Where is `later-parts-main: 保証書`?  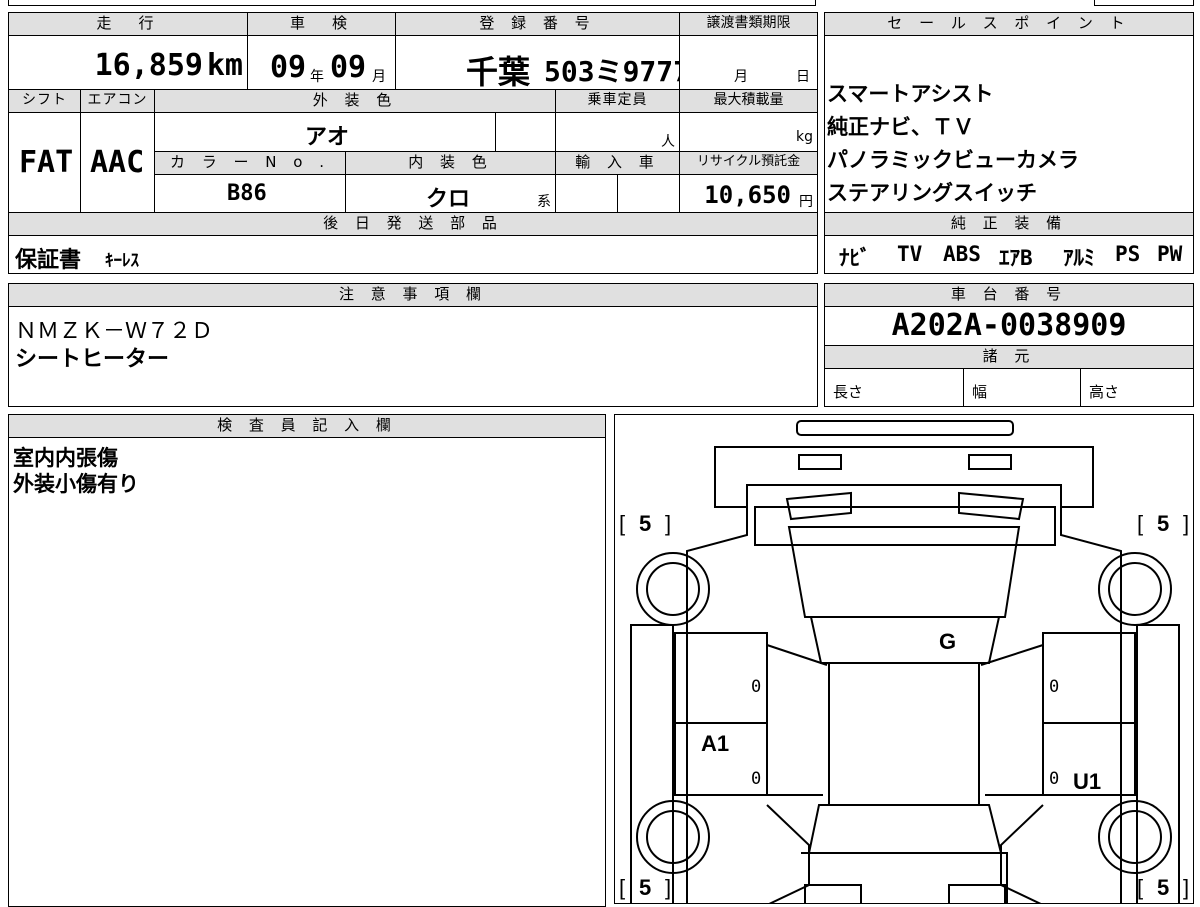 later-parts-main: 保証書 is located at coordinates (48, 260).